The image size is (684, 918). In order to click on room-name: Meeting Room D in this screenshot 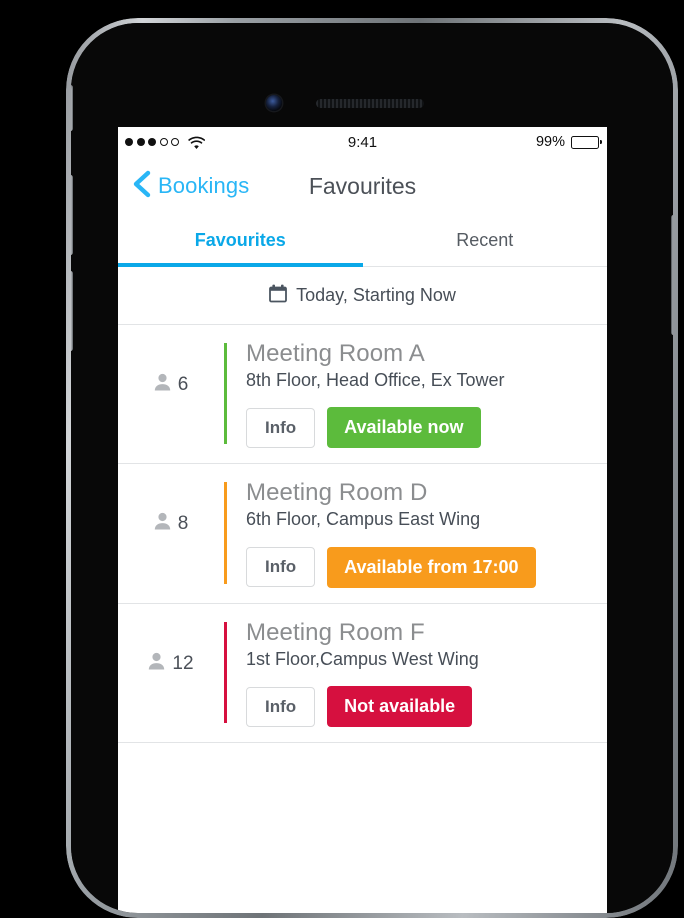, I will do `click(337, 493)`.